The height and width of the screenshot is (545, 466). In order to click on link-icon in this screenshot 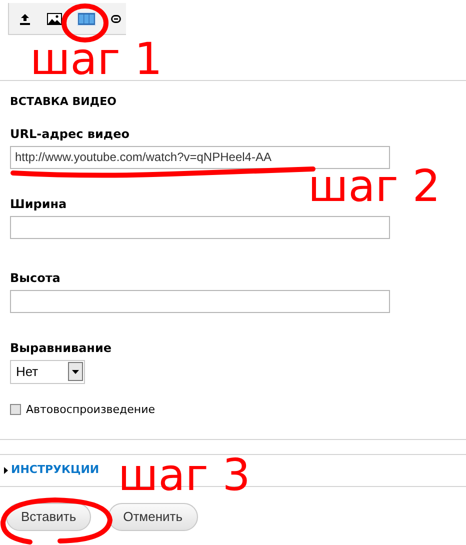, I will do `click(116, 18)`.